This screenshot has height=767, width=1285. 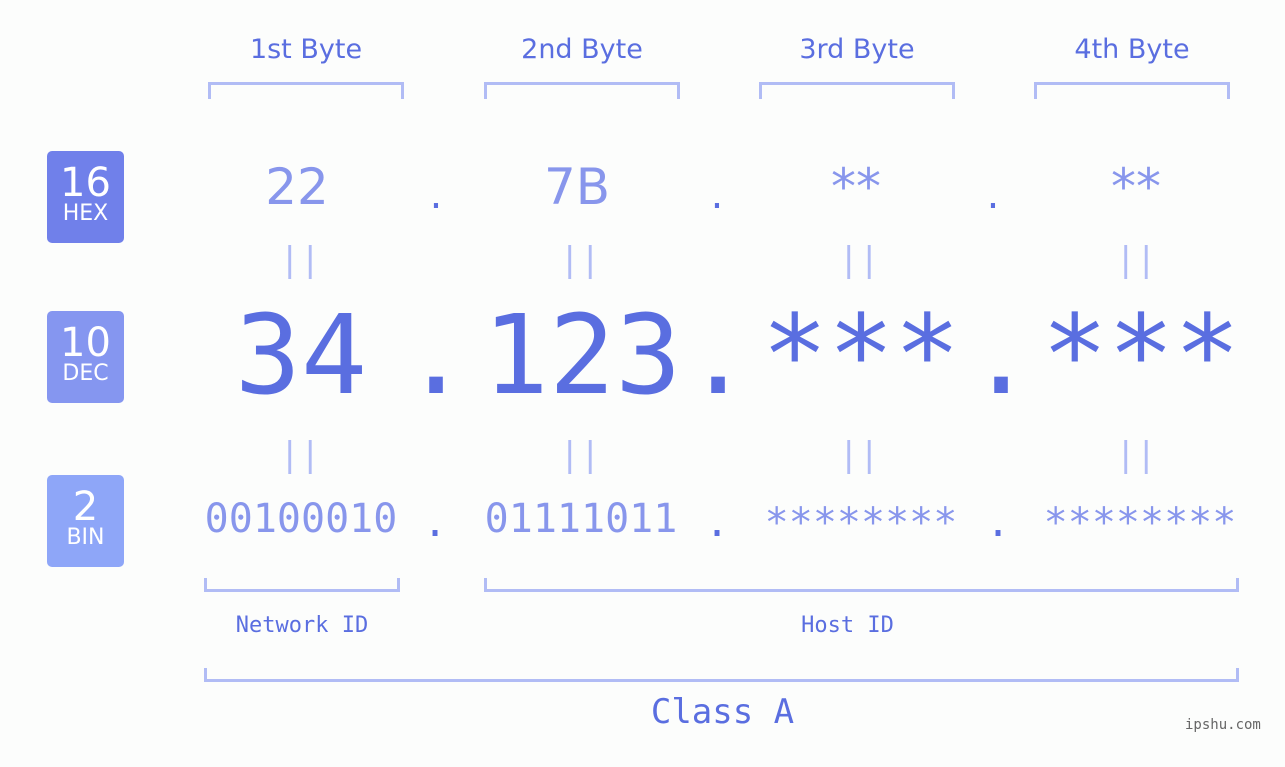 I want to click on byte-header-1: 1st Byte, so click(x=306, y=49).